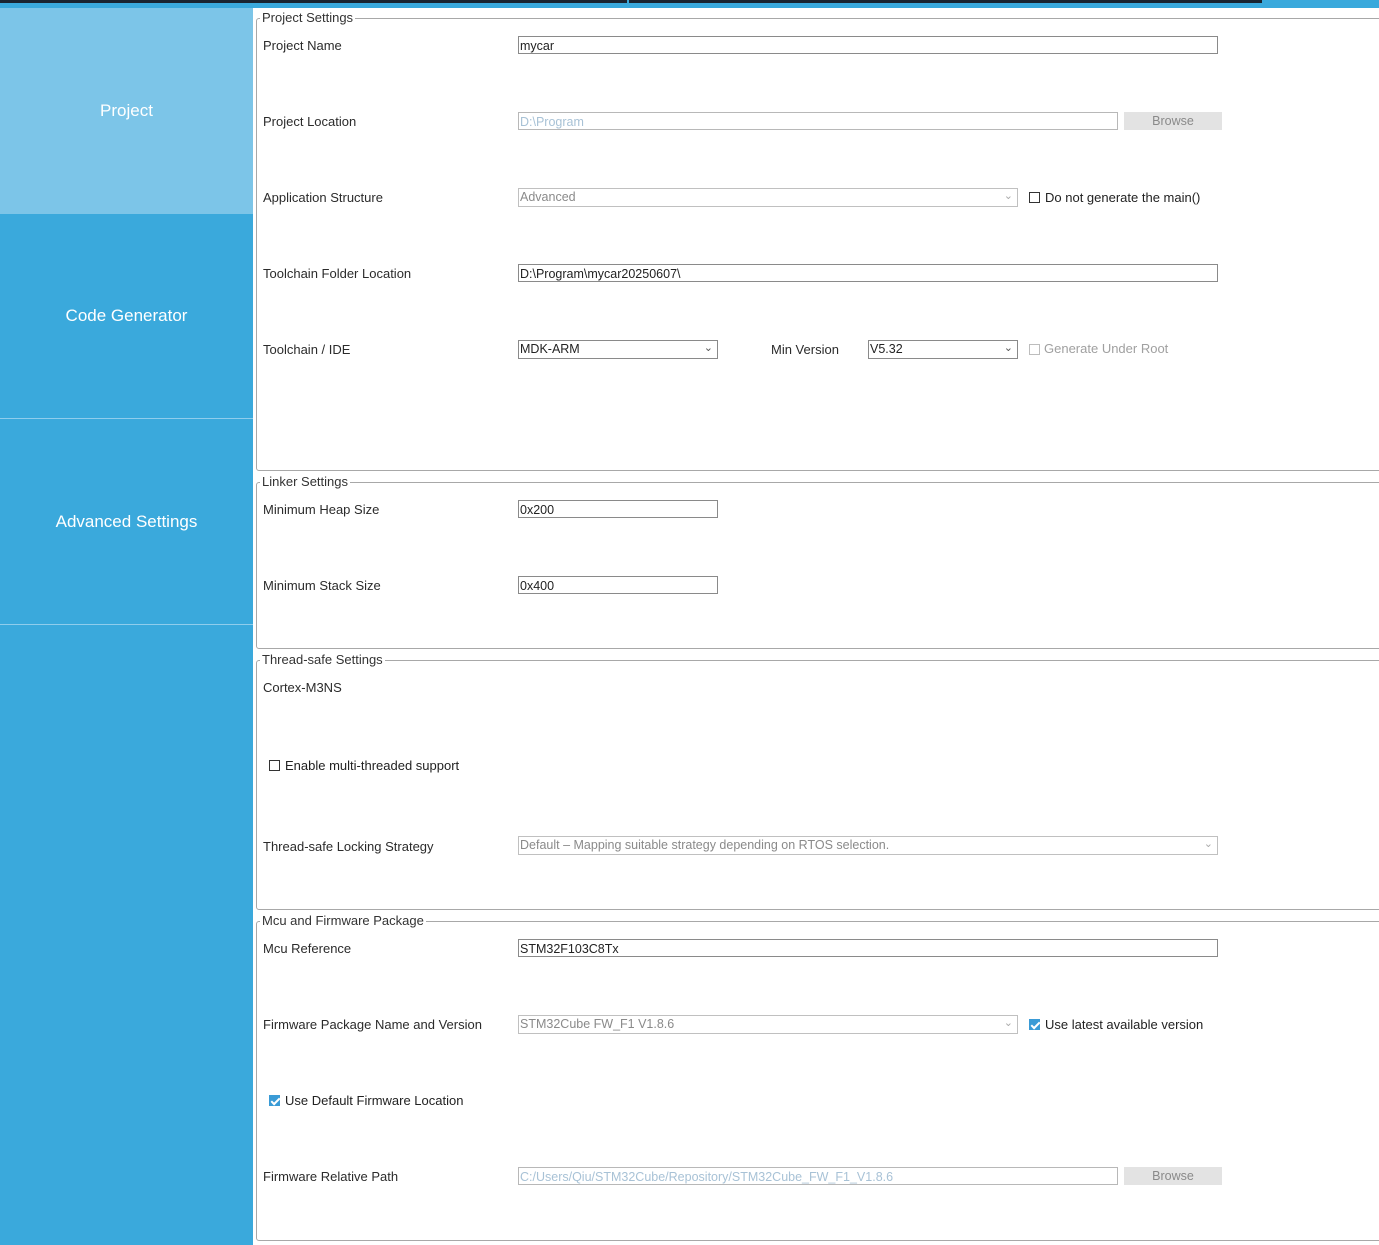 This screenshot has height=1245, width=1379. What do you see at coordinates (274, 1100) in the screenshot?
I see `use-default-firmware-location-checkbox` at bounding box center [274, 1100].